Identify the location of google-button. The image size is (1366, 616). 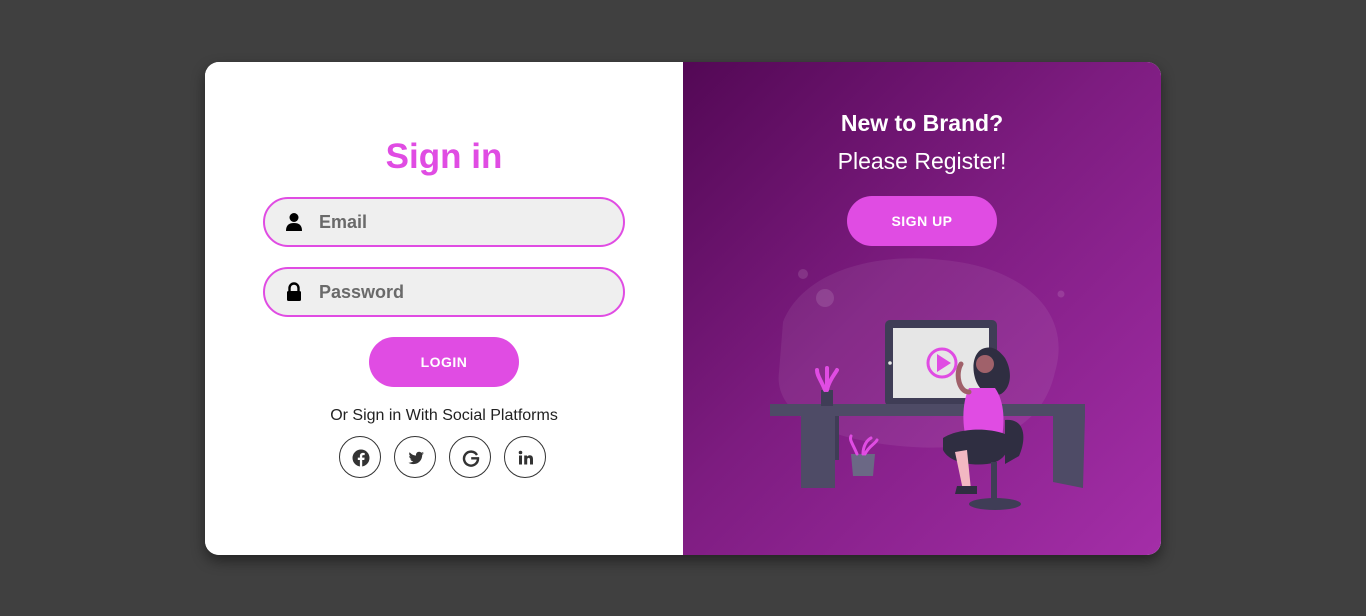
(470, 457).